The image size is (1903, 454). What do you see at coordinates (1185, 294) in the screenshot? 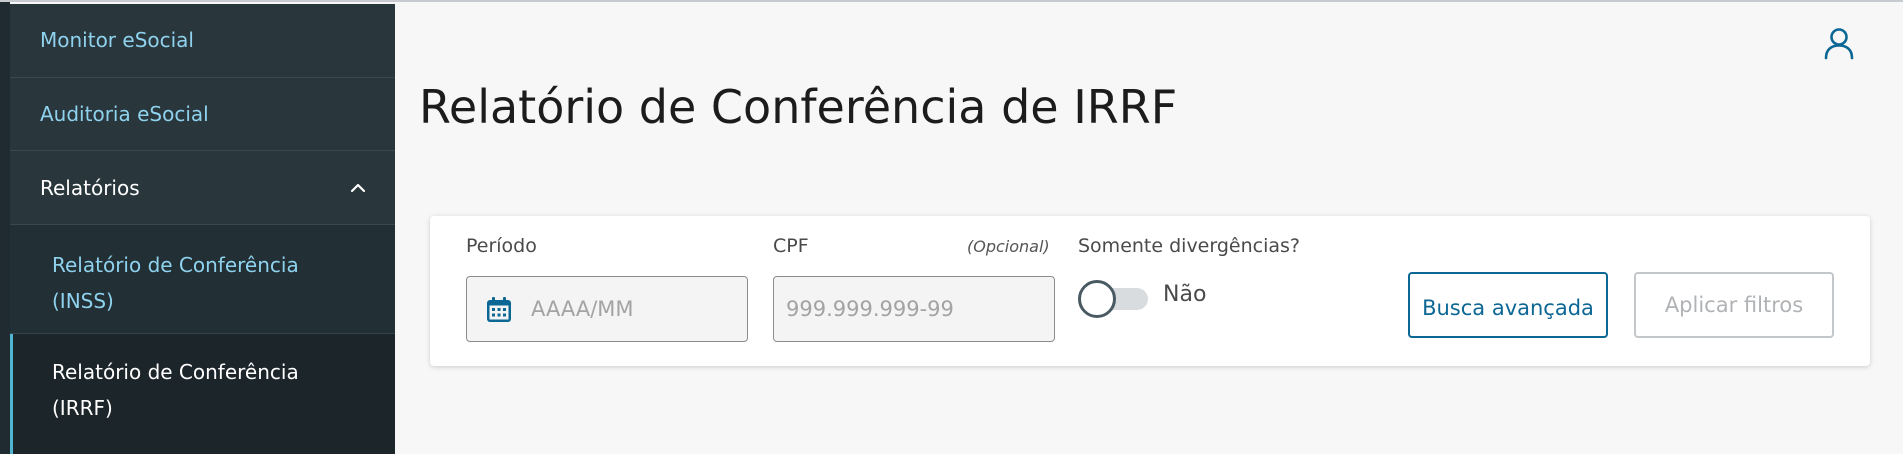
I see `divergencias-state: Não` at bounding box center [1185, 294].